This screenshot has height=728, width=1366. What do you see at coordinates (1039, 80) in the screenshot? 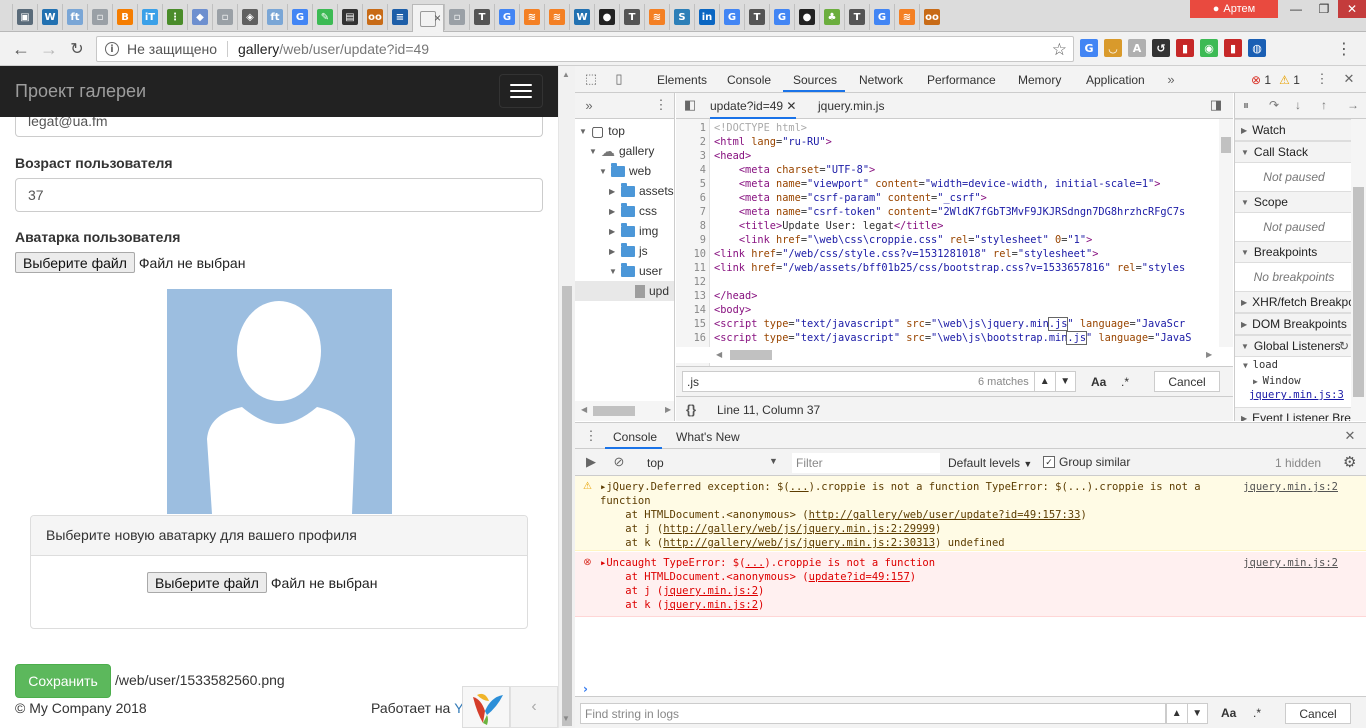
I see `tab-memory: Memory` at bounding box center [1039, 80].